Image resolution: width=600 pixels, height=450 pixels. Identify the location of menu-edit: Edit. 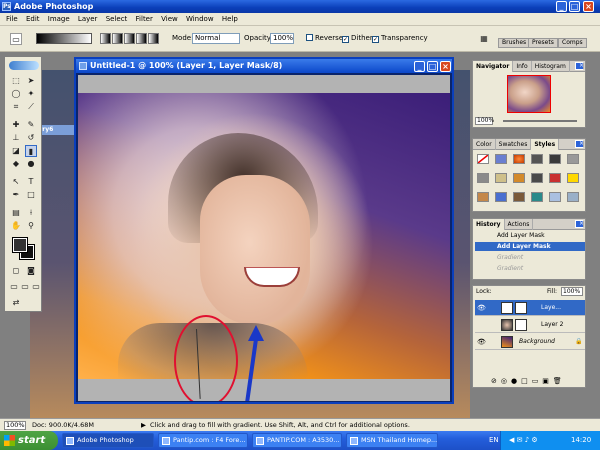
(33, 19).